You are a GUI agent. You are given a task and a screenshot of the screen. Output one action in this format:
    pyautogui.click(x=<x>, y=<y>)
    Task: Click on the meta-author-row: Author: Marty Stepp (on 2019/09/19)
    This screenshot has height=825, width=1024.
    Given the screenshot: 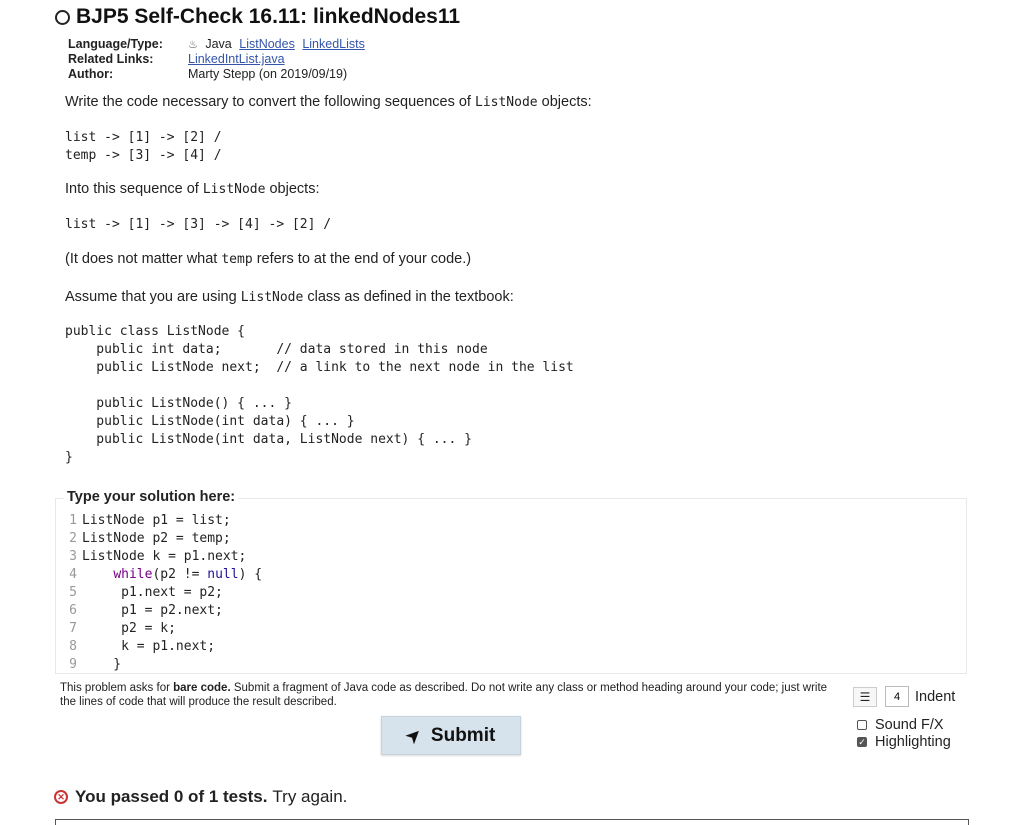 What is the action you would take?
    pyautogui.click(x=218, y=74)
    